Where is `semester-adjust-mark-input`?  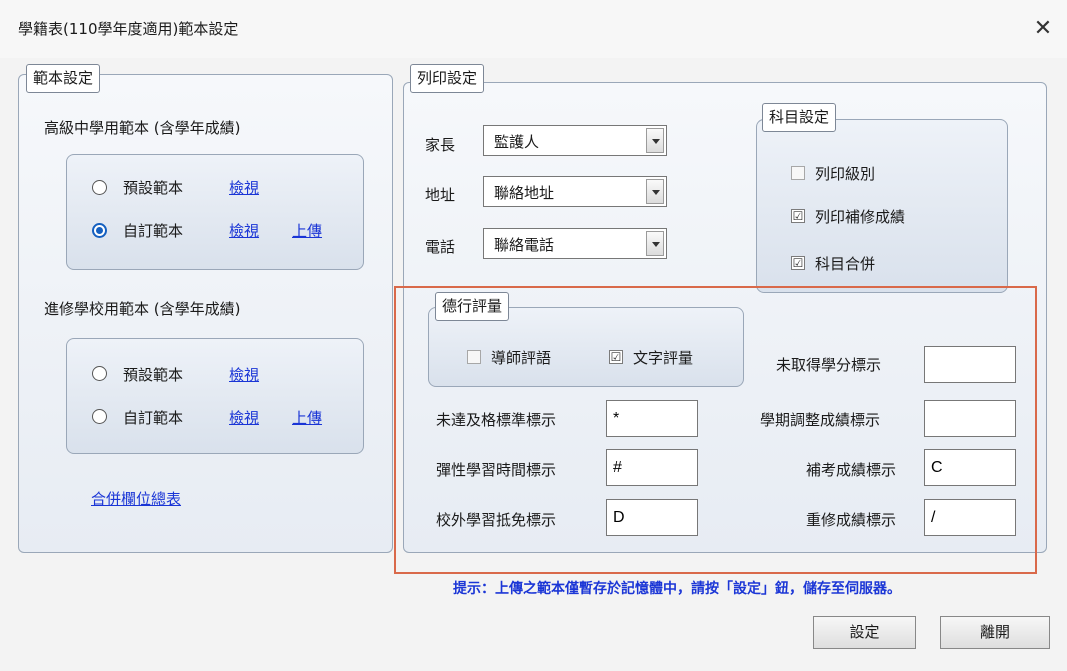
semester-adjust-mark-input is located at coordinates (970, 418).